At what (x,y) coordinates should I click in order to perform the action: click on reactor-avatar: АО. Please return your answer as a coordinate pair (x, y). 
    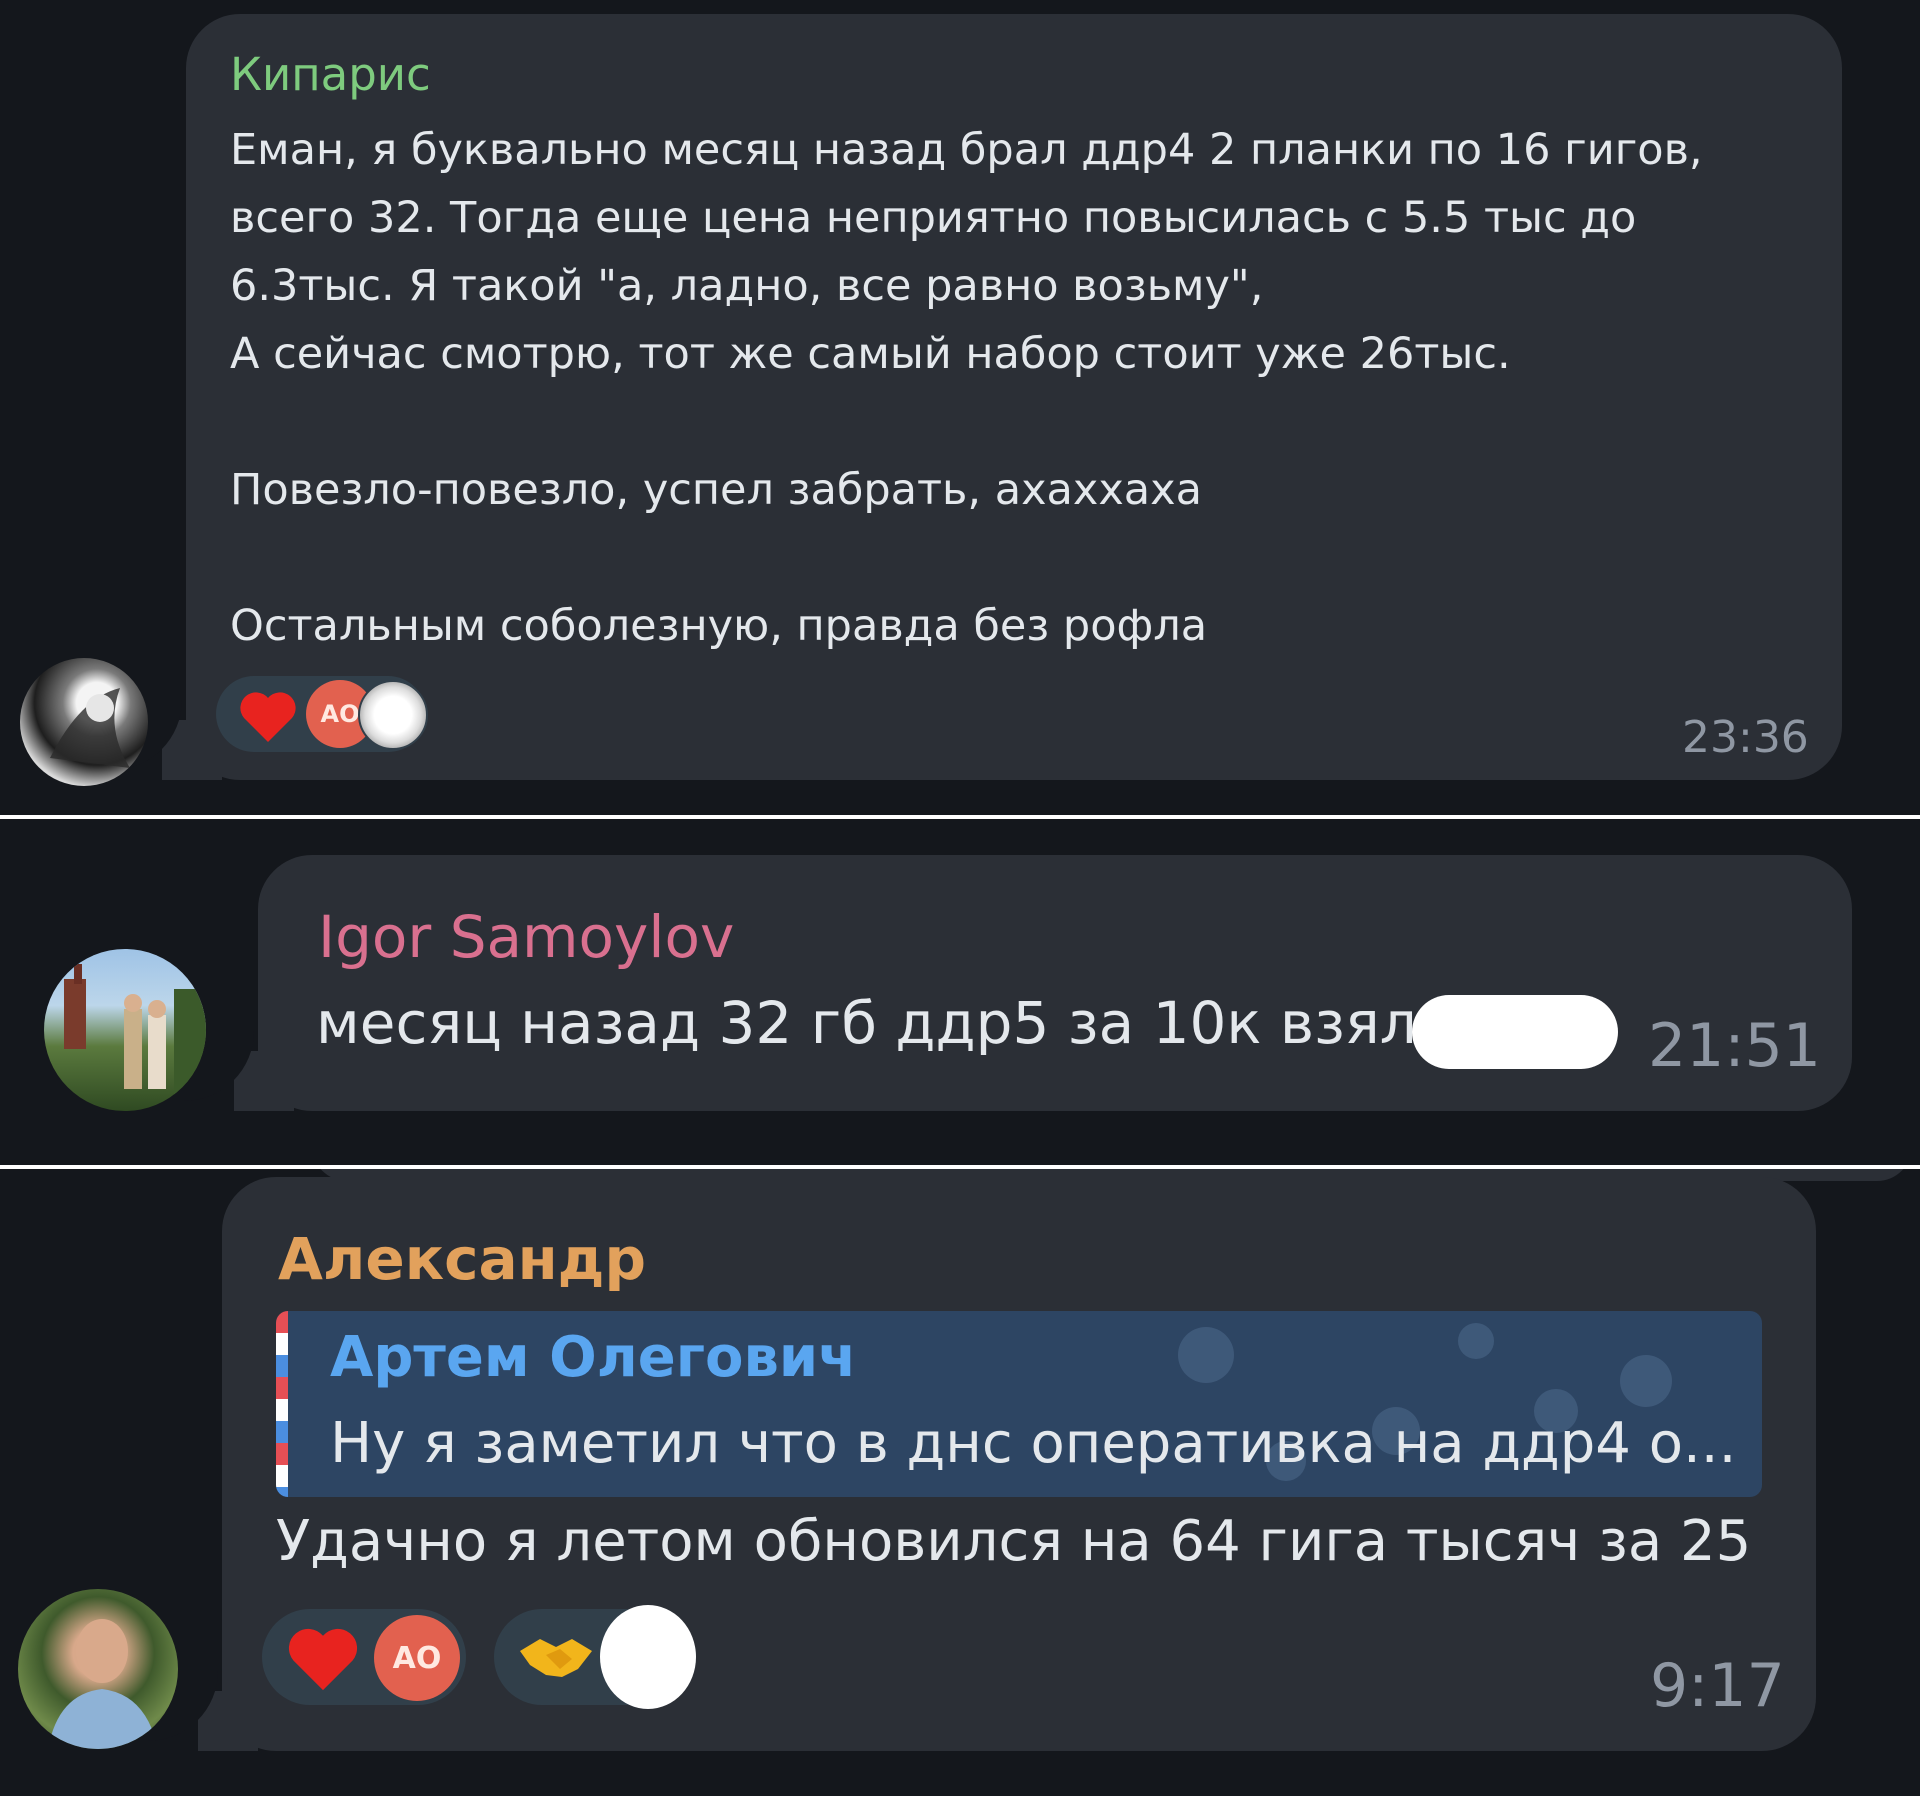
    Looking at the image, I should click on (417, 1658).